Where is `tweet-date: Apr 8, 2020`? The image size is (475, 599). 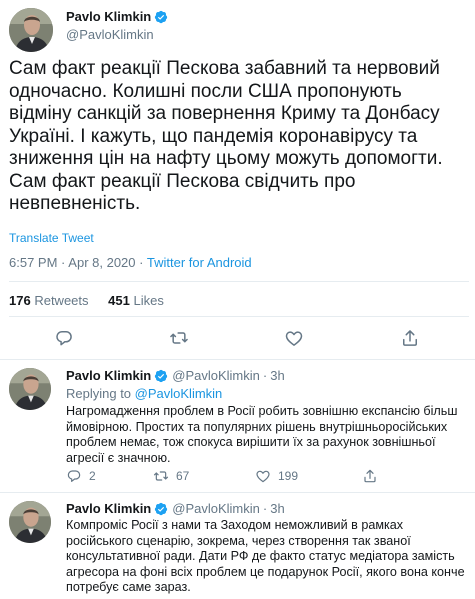 tweet-date: Apr 8, 2020 is located at coordinates (101, 262).